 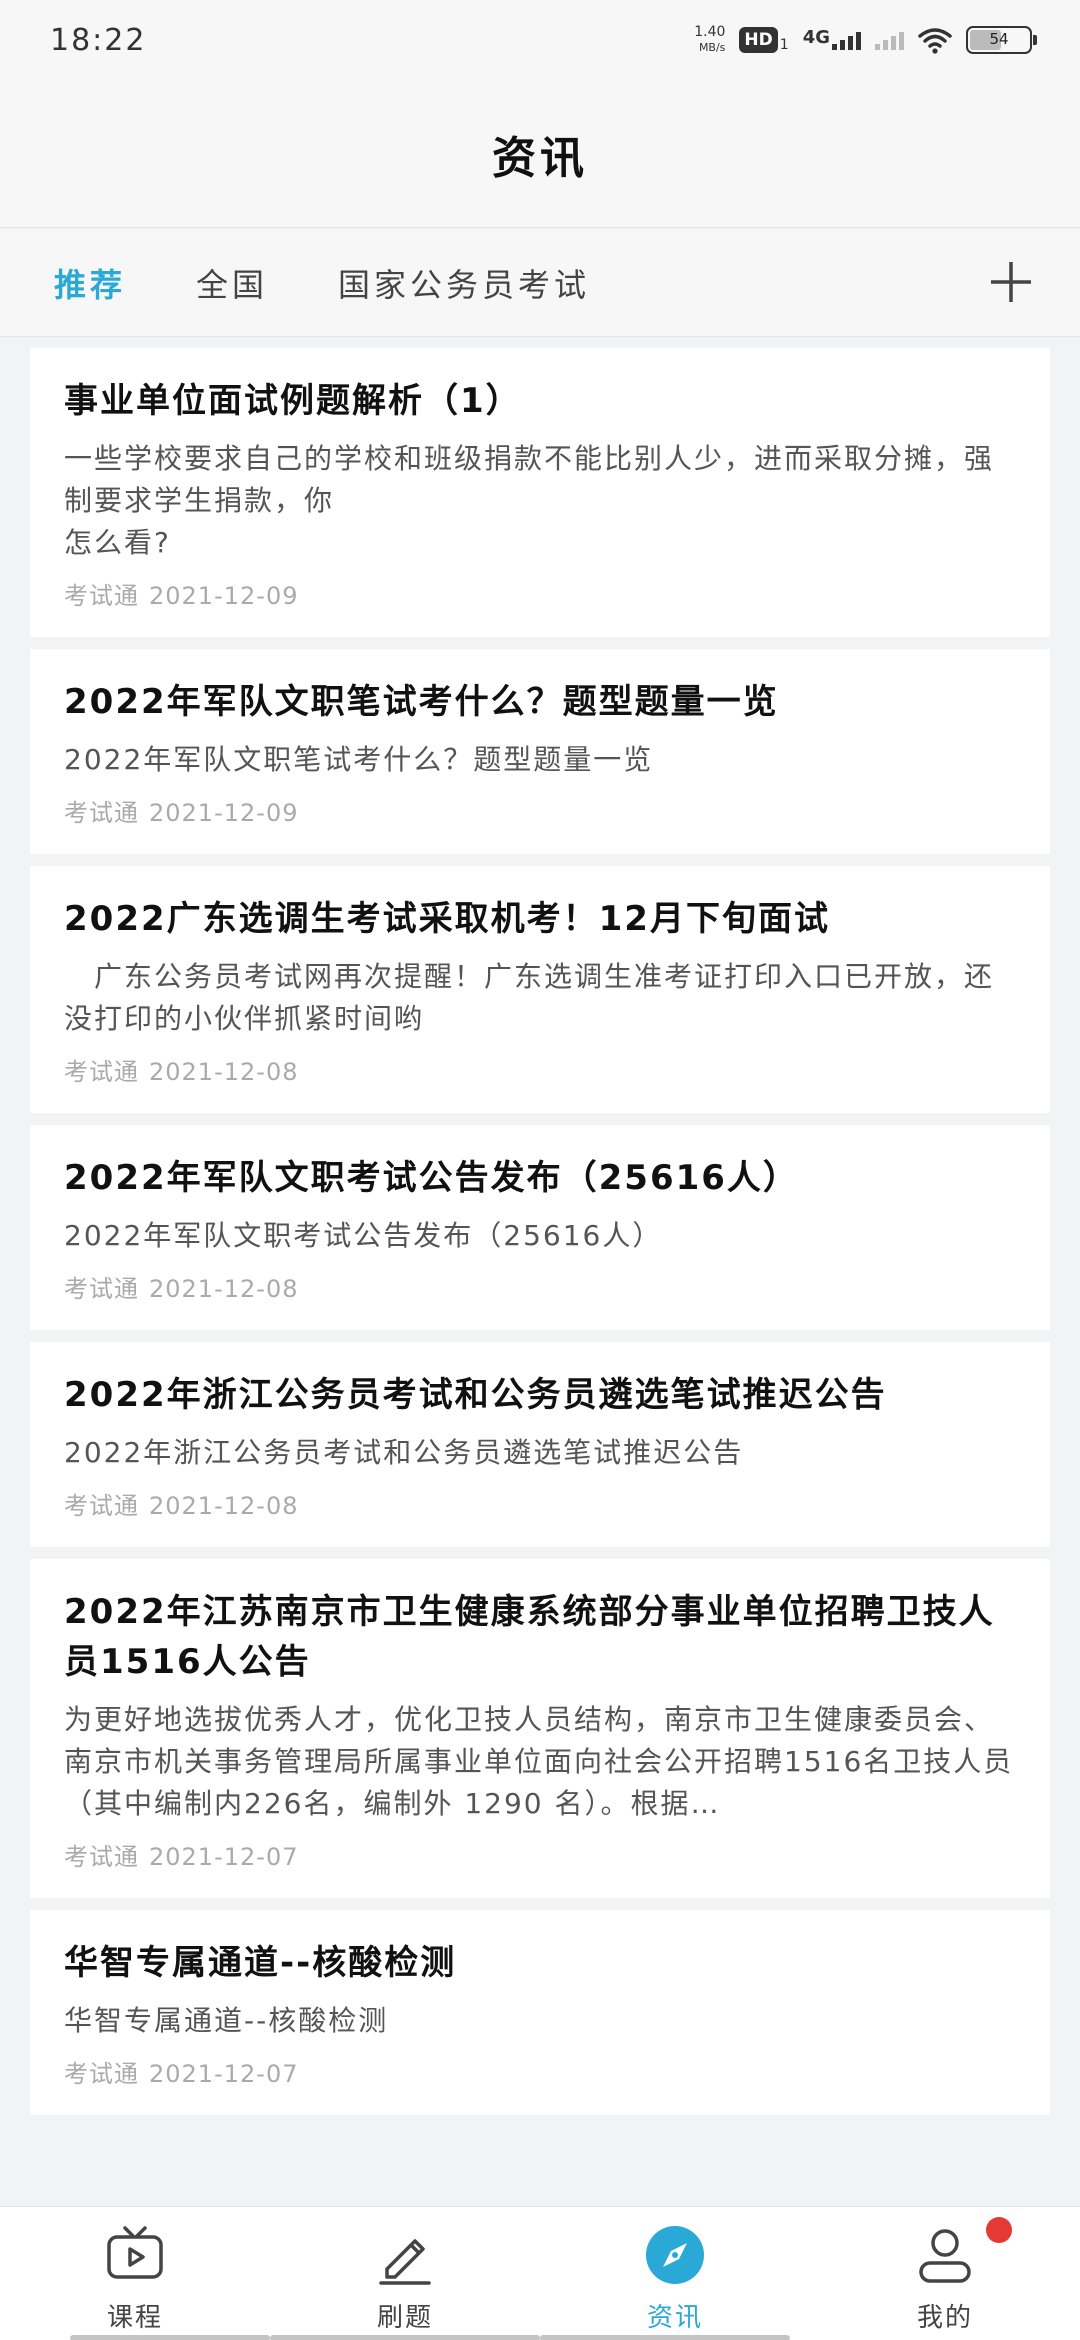 I want to click on compass-icon, so click(x=675, y=2255).